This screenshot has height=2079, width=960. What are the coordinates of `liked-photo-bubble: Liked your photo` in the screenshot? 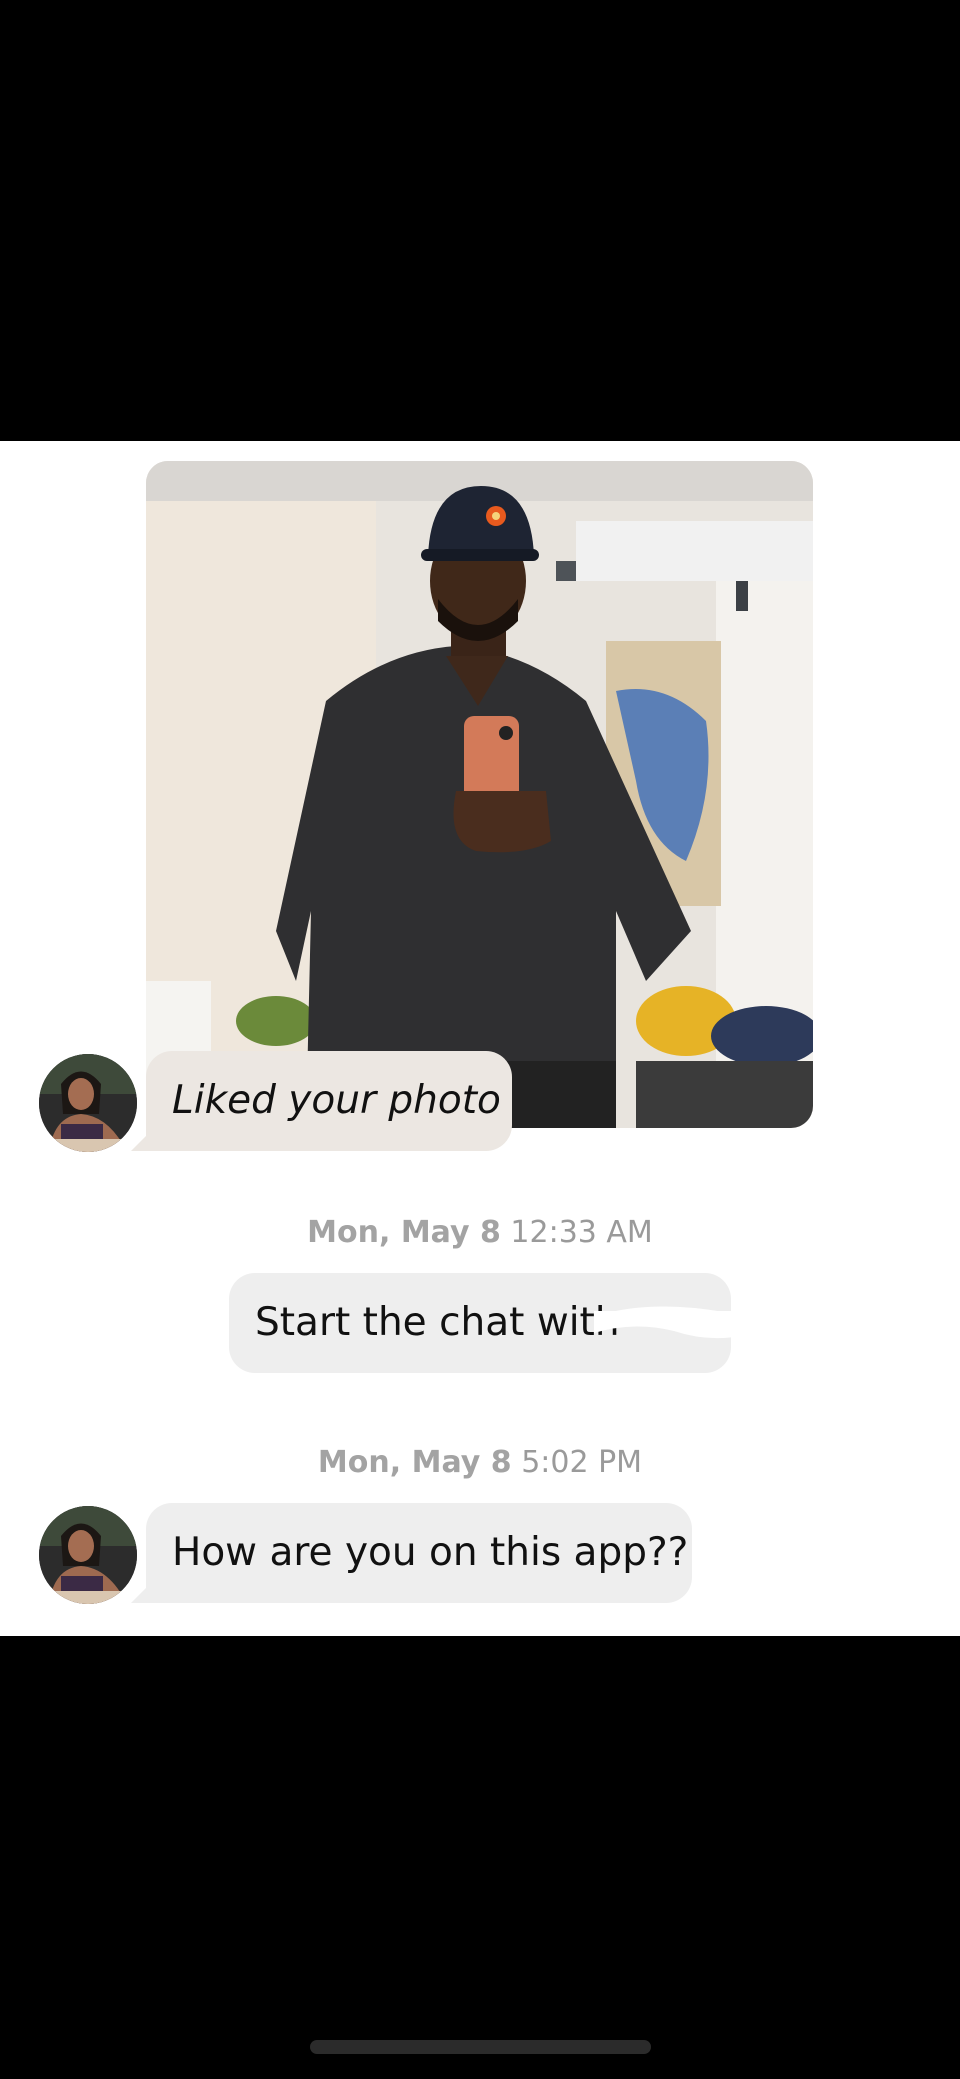 It's located at (329, 1101).